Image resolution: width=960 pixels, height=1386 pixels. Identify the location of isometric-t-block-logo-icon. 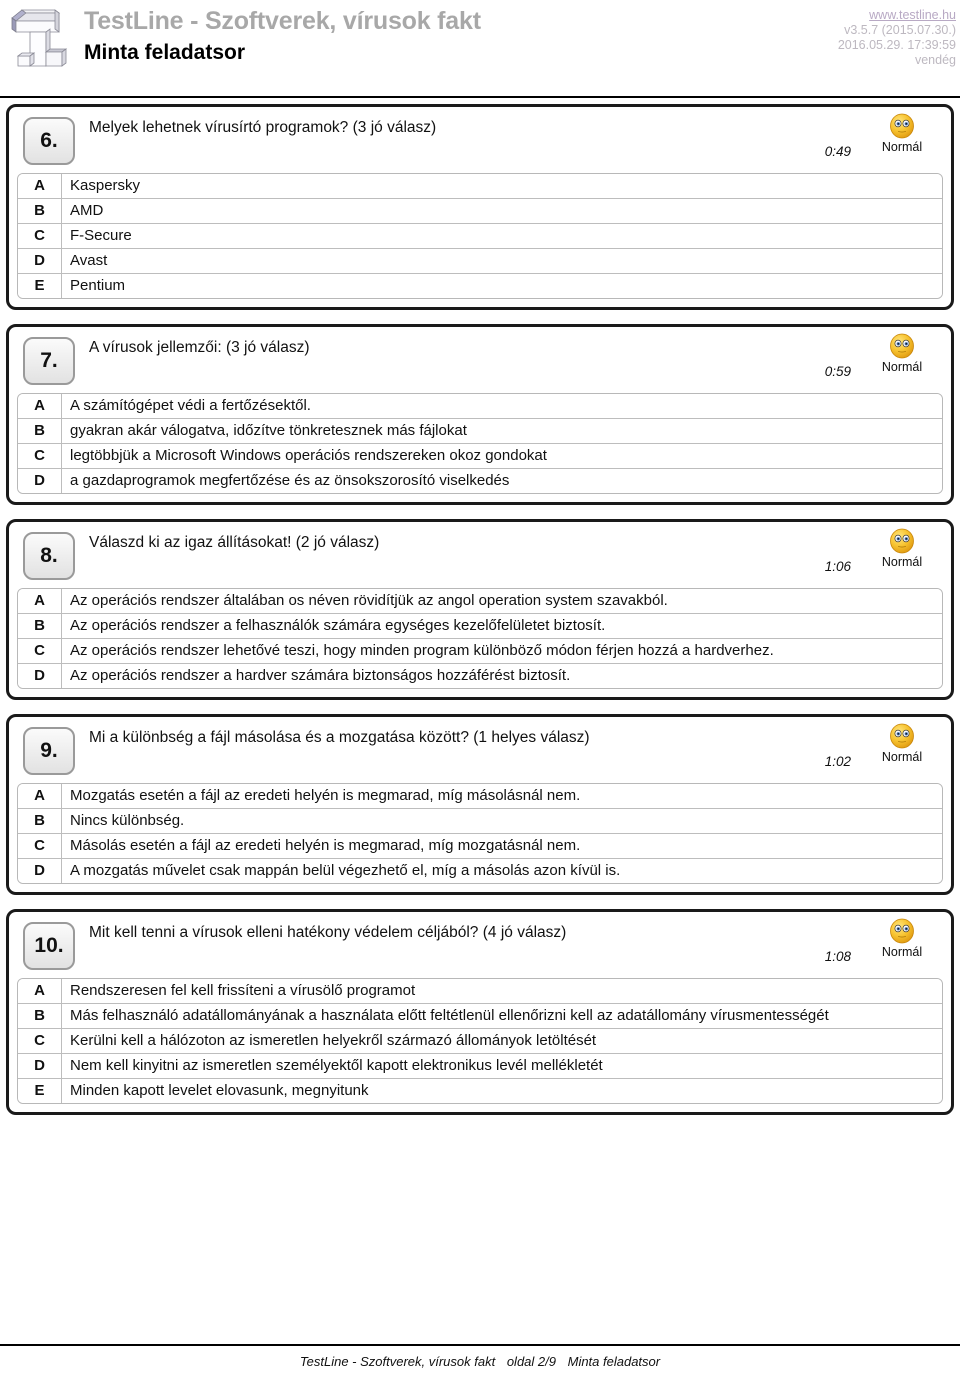
(40, 42).